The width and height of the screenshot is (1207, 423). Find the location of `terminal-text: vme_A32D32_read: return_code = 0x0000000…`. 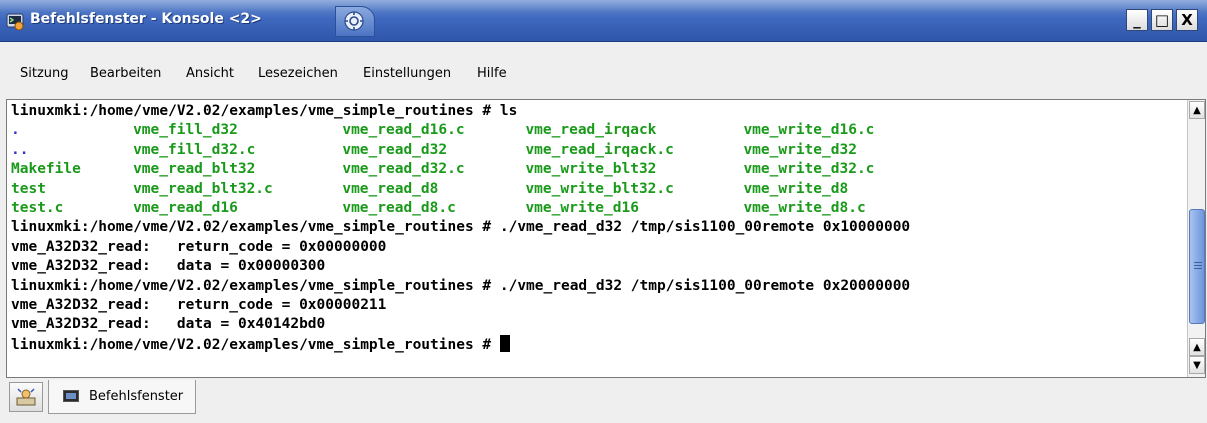

terminal-text: vme_A32D32_read: return_code = 0x0000000… is located at coordinates (199, 246).